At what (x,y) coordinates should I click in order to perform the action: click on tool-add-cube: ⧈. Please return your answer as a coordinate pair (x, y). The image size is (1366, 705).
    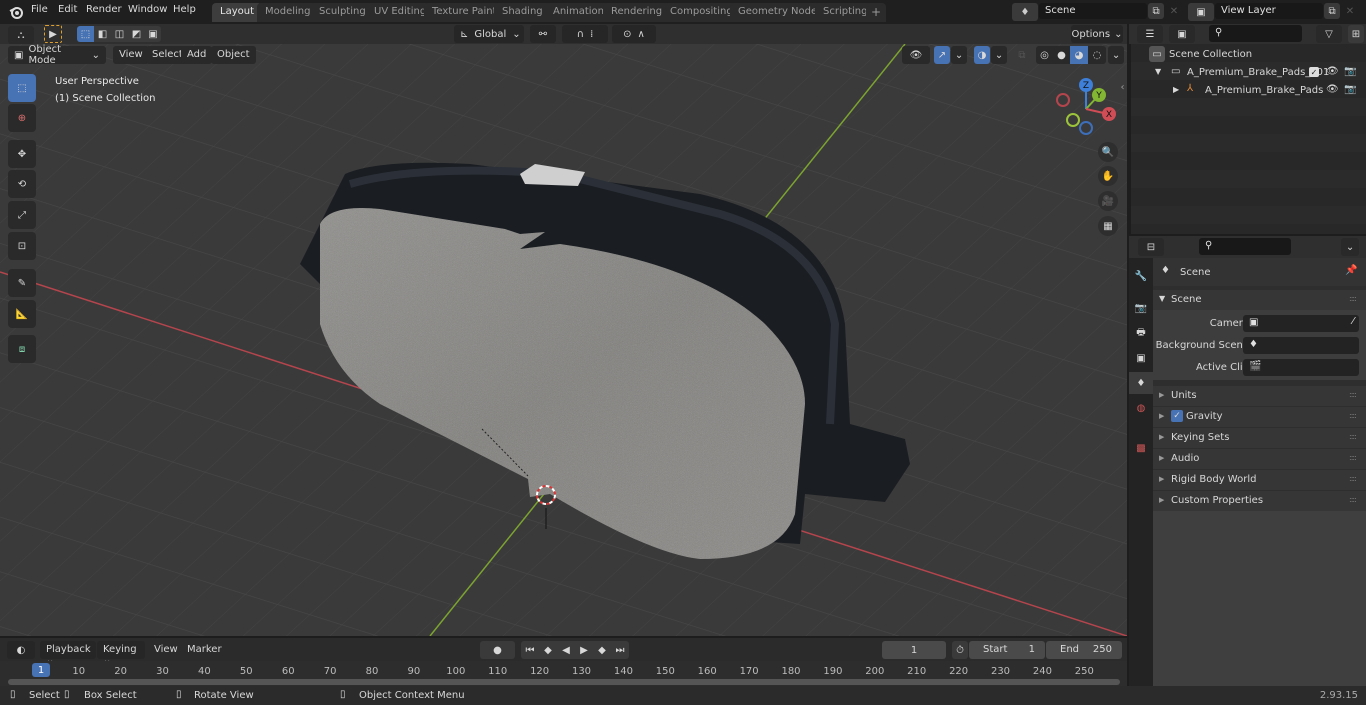
    Looking at the image, I should click on (22, 349).